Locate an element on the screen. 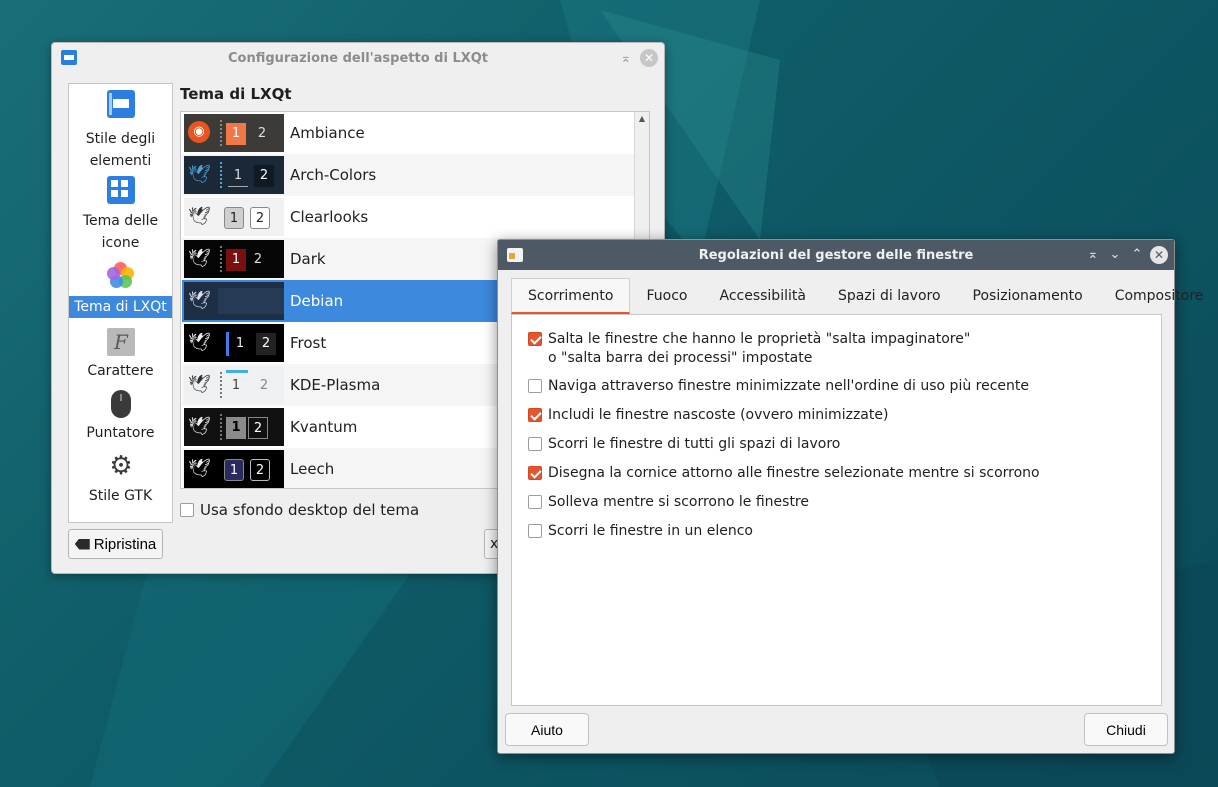 This screenshot has height=787, width=1218. use-theme-wallpaper-checkbox: Usa sfondo desktop del tema is located at coordinates (299, 510).